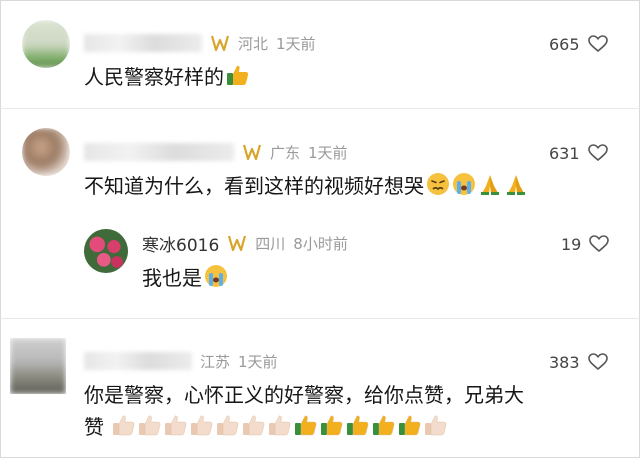 The height and width of the screenshot is (458, 640). Describe the element at coordinates (285, 152) in the screenshot. I see `region-label: 广东` at that location.